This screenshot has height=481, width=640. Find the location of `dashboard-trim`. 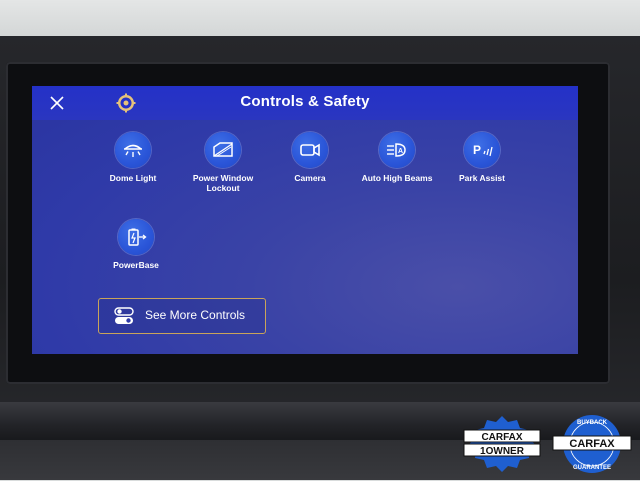

dashboard-trim is located at coordinates (320, 422).